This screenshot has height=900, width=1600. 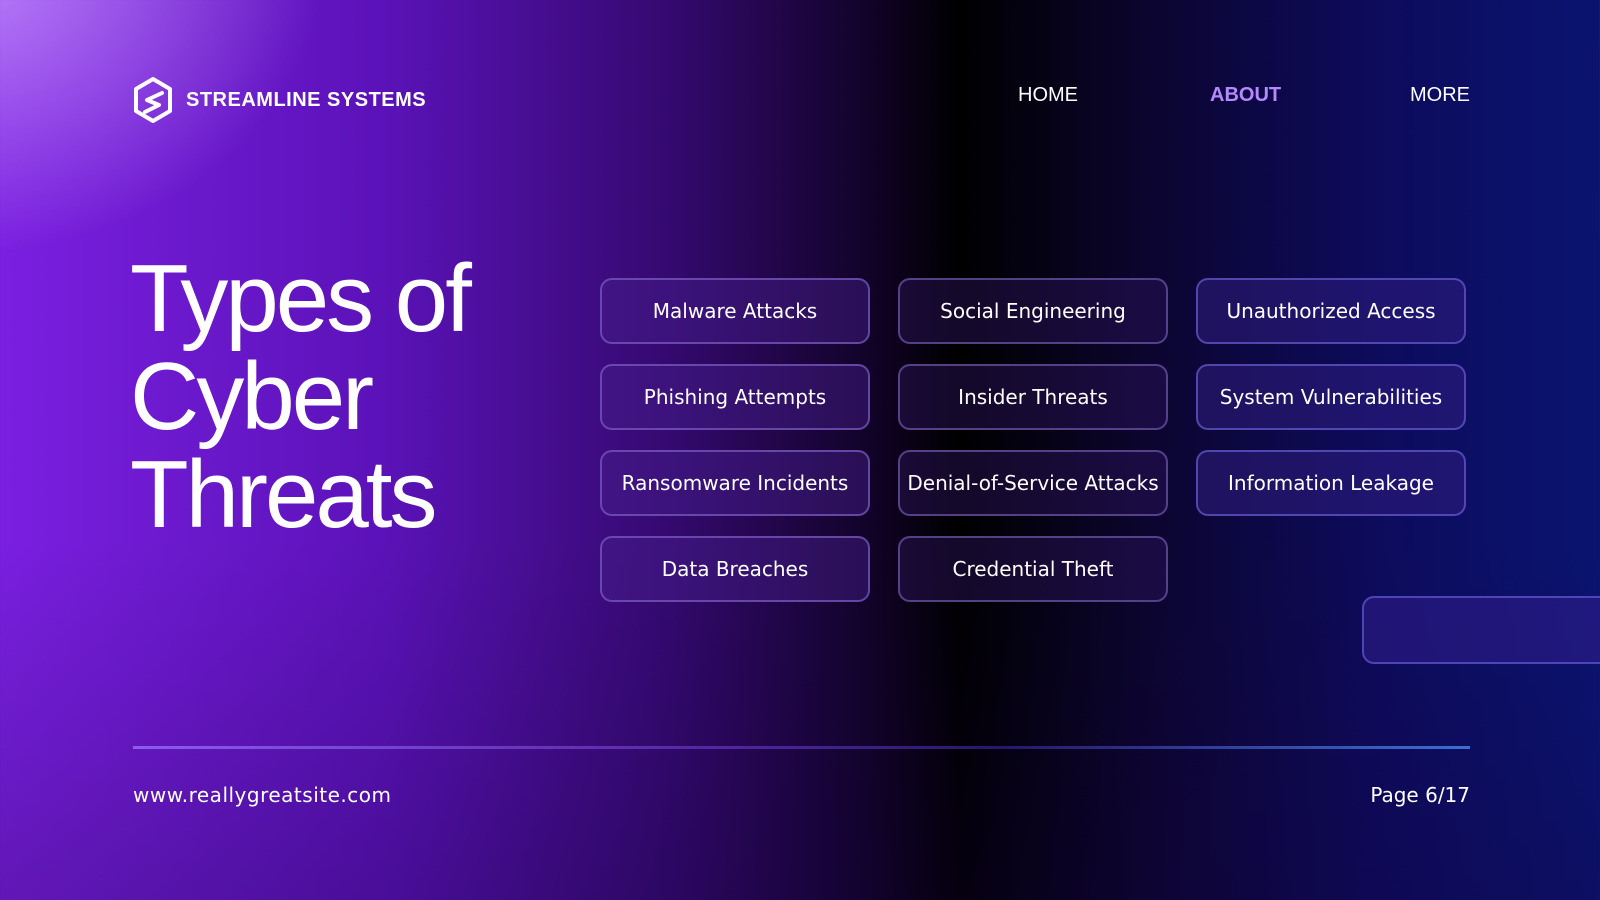 What do you see at coordinates (1048, 95) in the screenshot?
I see `nav-home: HOME` at bounding box center [1048, 95].